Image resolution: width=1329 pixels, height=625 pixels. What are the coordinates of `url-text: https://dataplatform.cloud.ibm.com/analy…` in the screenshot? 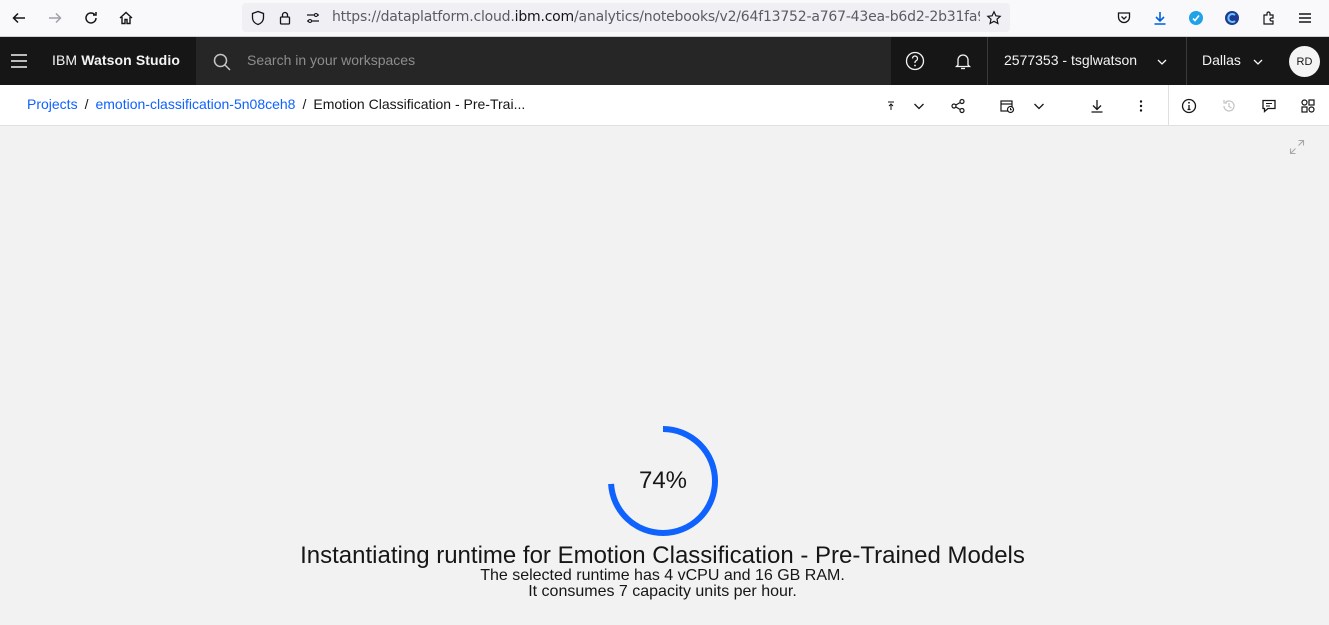 It's located at (656, 17).